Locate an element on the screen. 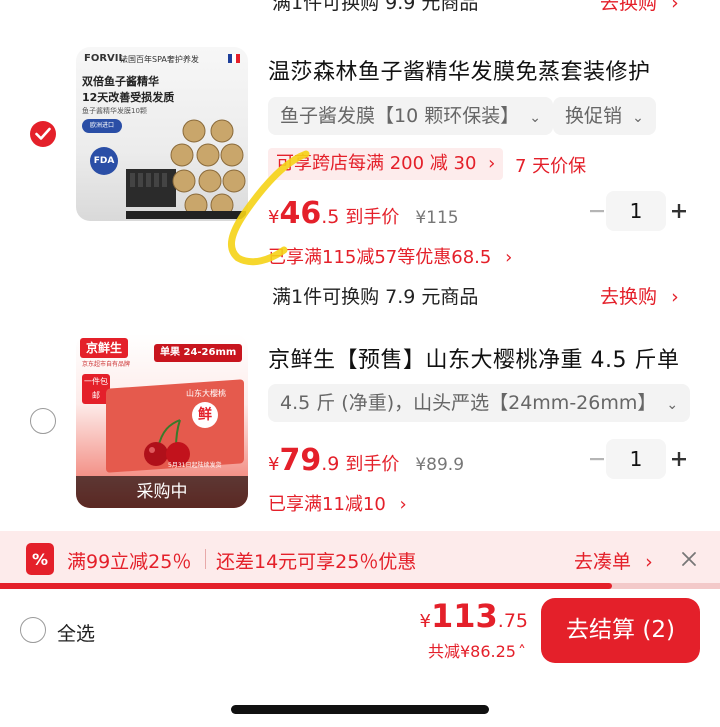 The height and width of the screenshot is (727, 720). item-2-price: ¥79.9 到手价 ¥89.9 is located at coordinates (366, 460).